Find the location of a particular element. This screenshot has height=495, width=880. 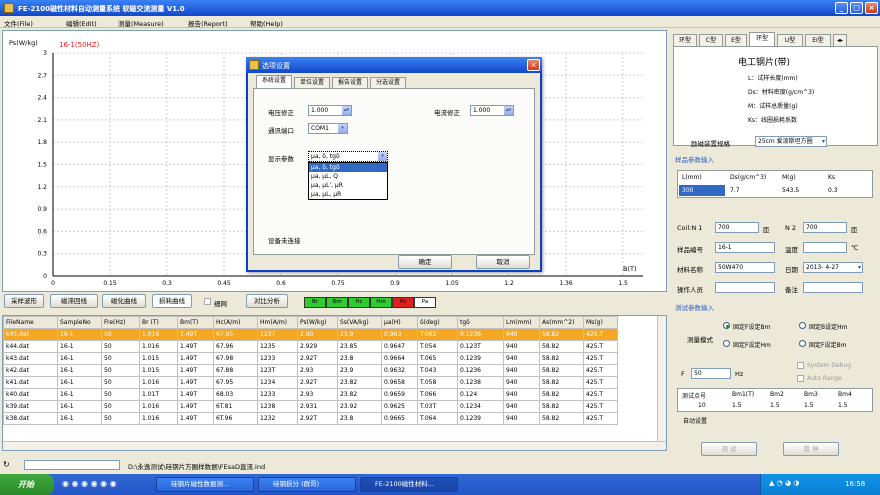

dialog-tab-report: 报告设置 is located at coordinates (350, 82).